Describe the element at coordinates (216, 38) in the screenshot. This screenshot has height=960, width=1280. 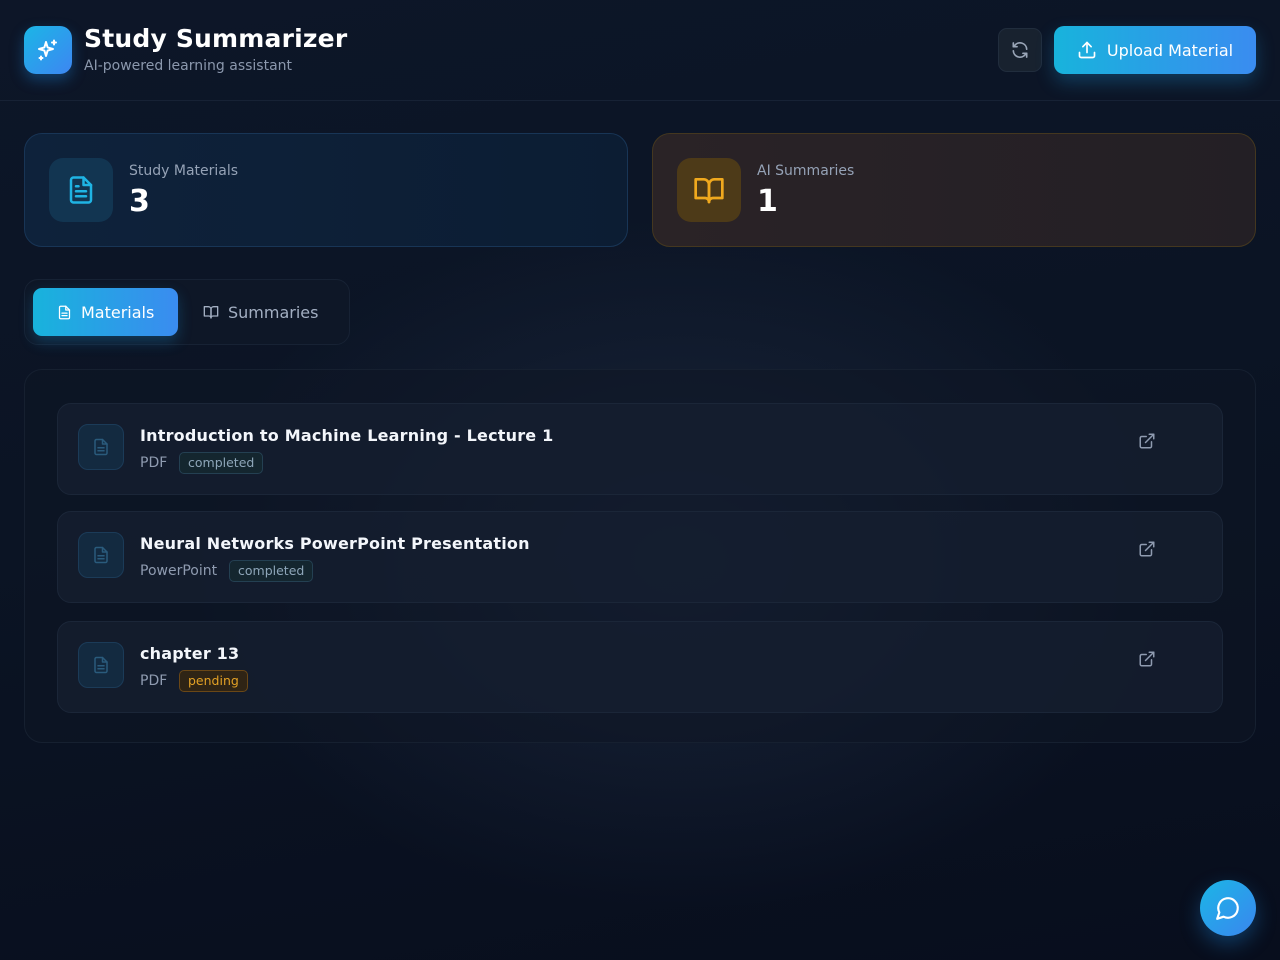
I see `app-title: Study Summarizer` at that location.